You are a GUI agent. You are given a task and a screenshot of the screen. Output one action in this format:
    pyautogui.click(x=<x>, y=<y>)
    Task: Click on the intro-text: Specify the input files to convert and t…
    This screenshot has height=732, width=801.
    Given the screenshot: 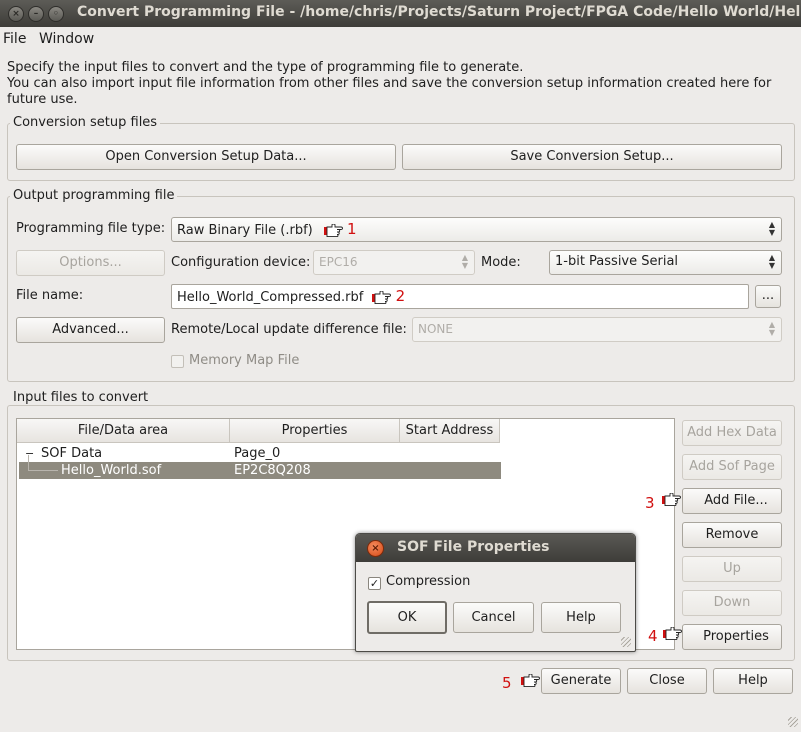 What is the action you would take?
    pyautogui.click(x=402, y=84)
    